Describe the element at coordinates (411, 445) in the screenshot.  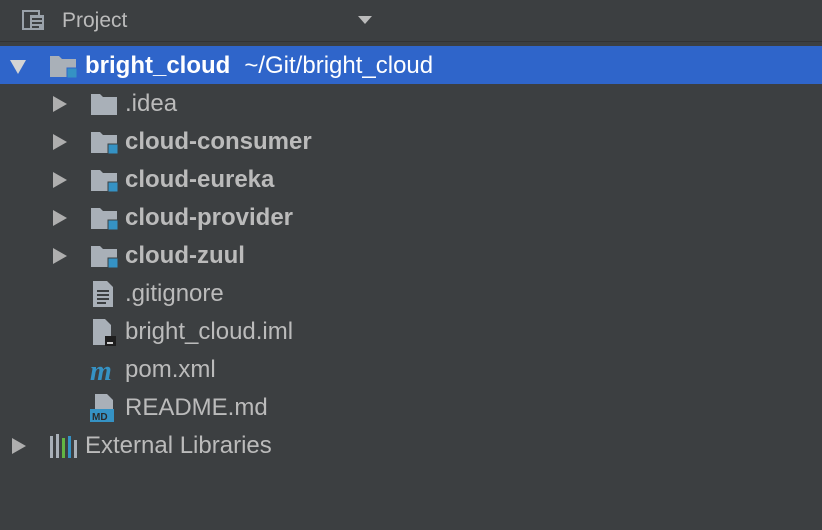
I see `tree-item-external-libraries: External Libraries` at that location.